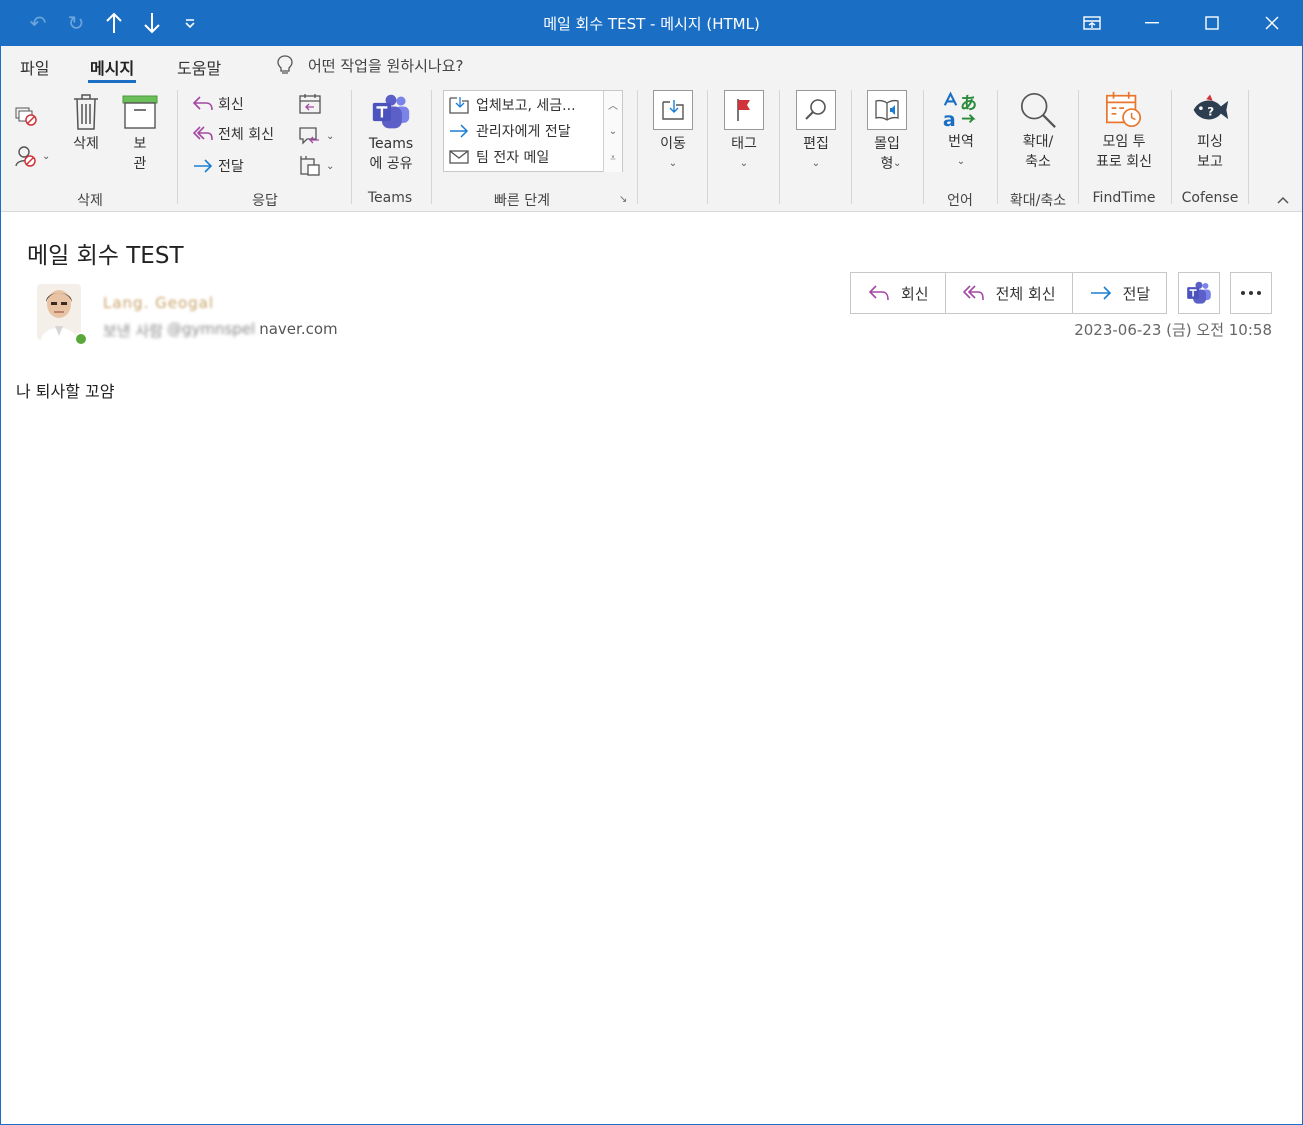  Describe the element at coordinates (1136, 293) in the screenshot. I see `forward-label: 전달` at that location.